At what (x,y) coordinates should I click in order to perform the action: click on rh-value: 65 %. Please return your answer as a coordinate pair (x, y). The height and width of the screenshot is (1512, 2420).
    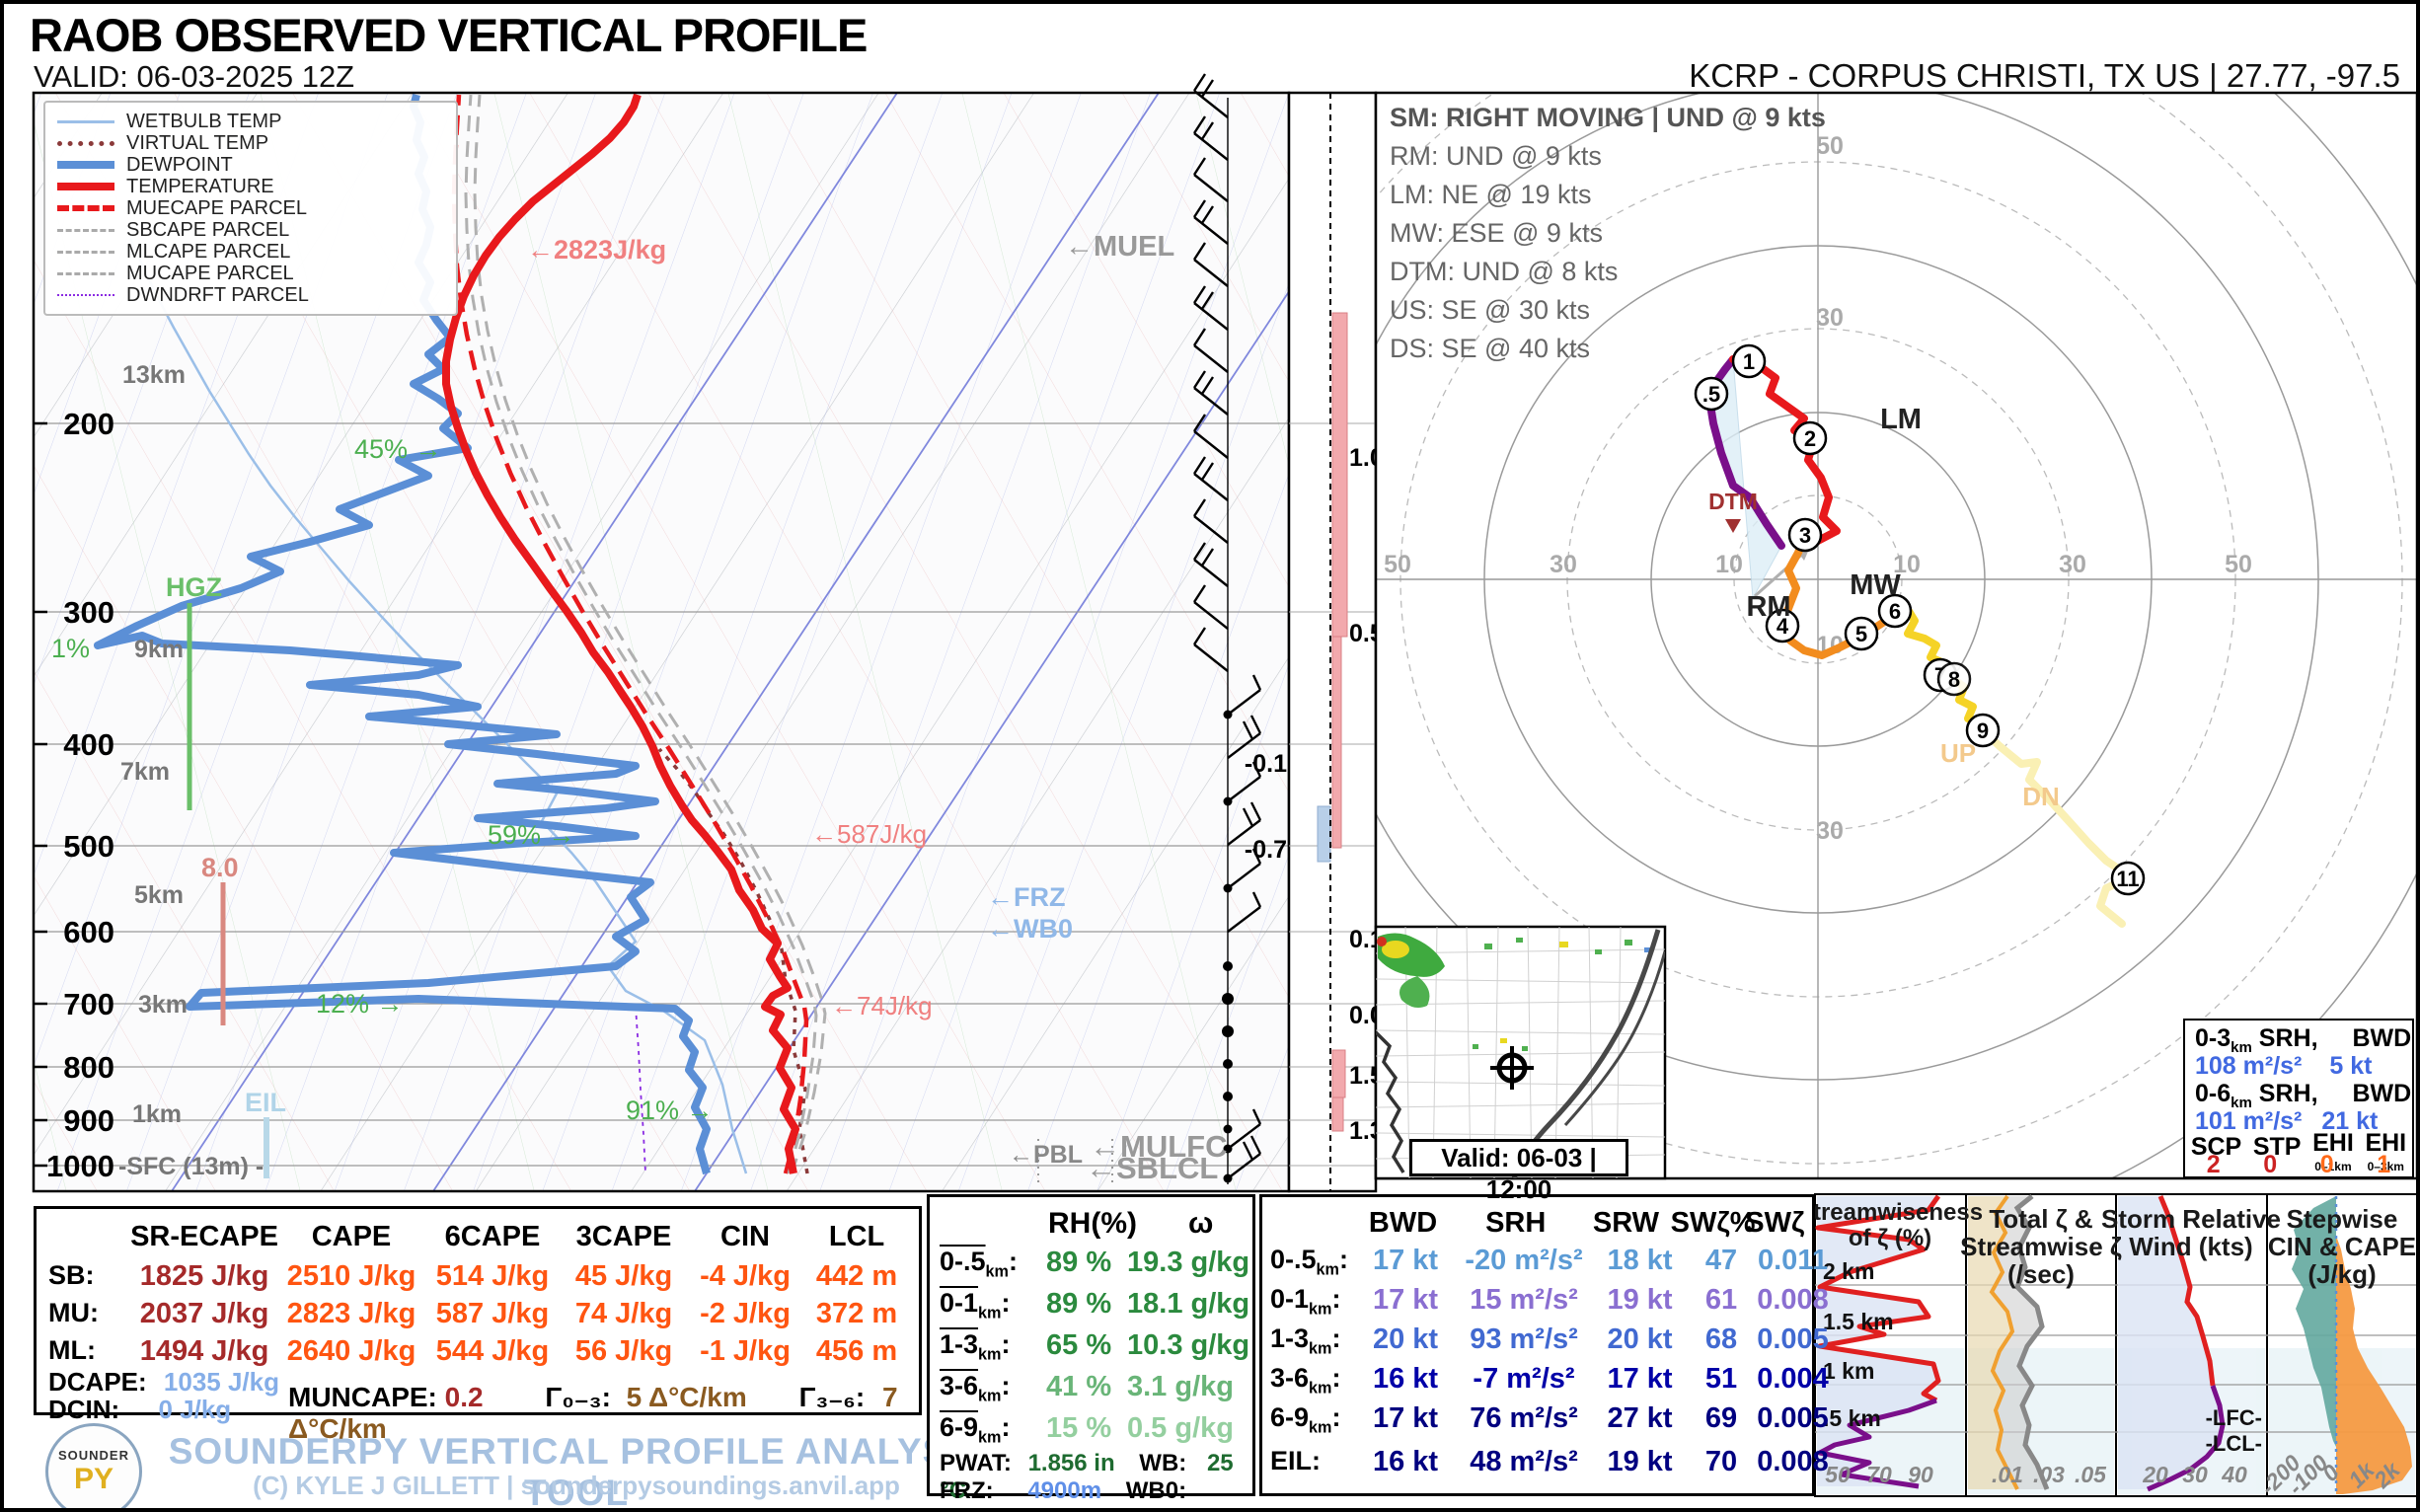
    Looking at the image, I should click on (1079, 1345).